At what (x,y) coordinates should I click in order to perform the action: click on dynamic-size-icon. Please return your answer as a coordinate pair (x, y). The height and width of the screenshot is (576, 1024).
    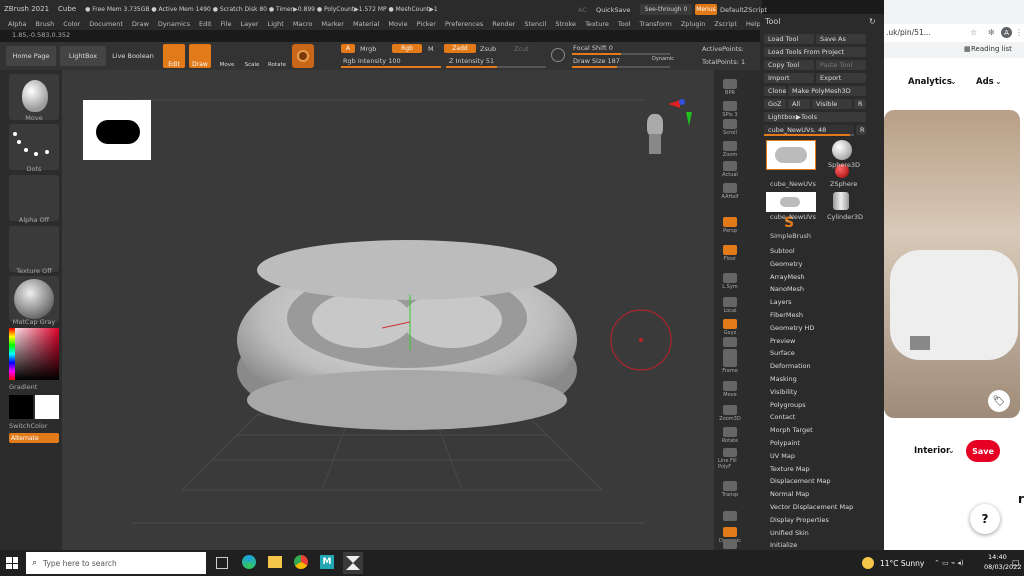
    Looking at the image, I should click on (558, 55).